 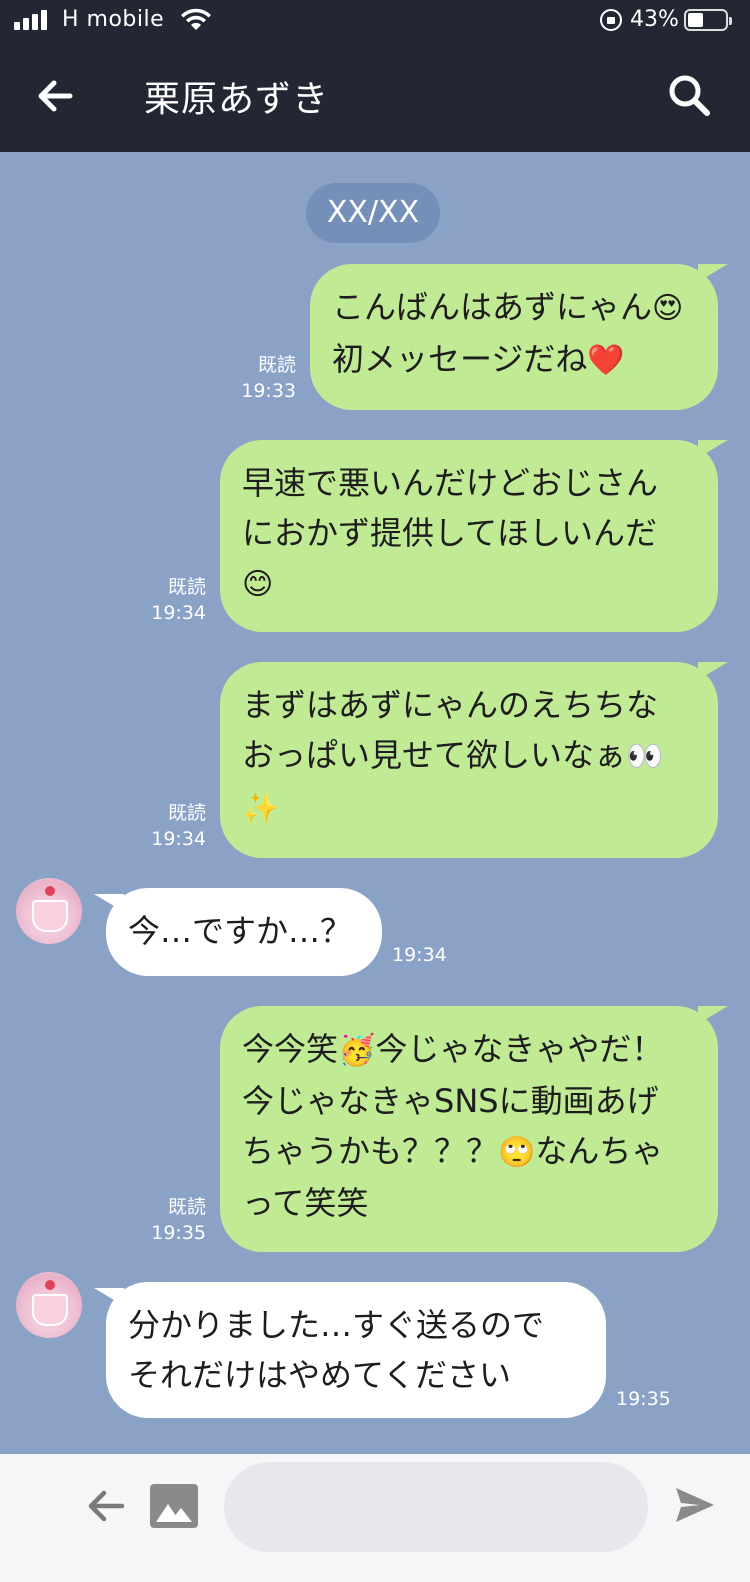 I want to click on message-meta: 既読 19:35, so click(x=176, y=1220).